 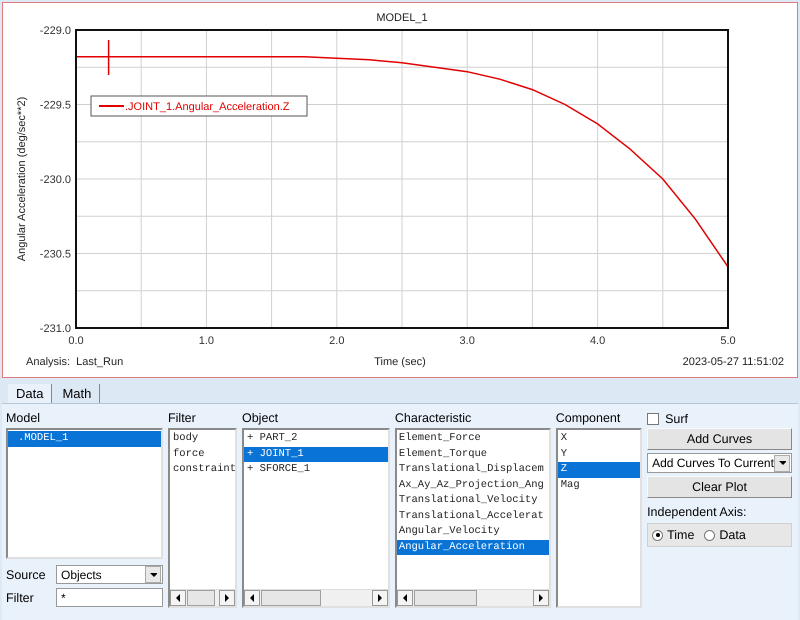 I want to click on list-item: constraint, so click(x=202, y=470).